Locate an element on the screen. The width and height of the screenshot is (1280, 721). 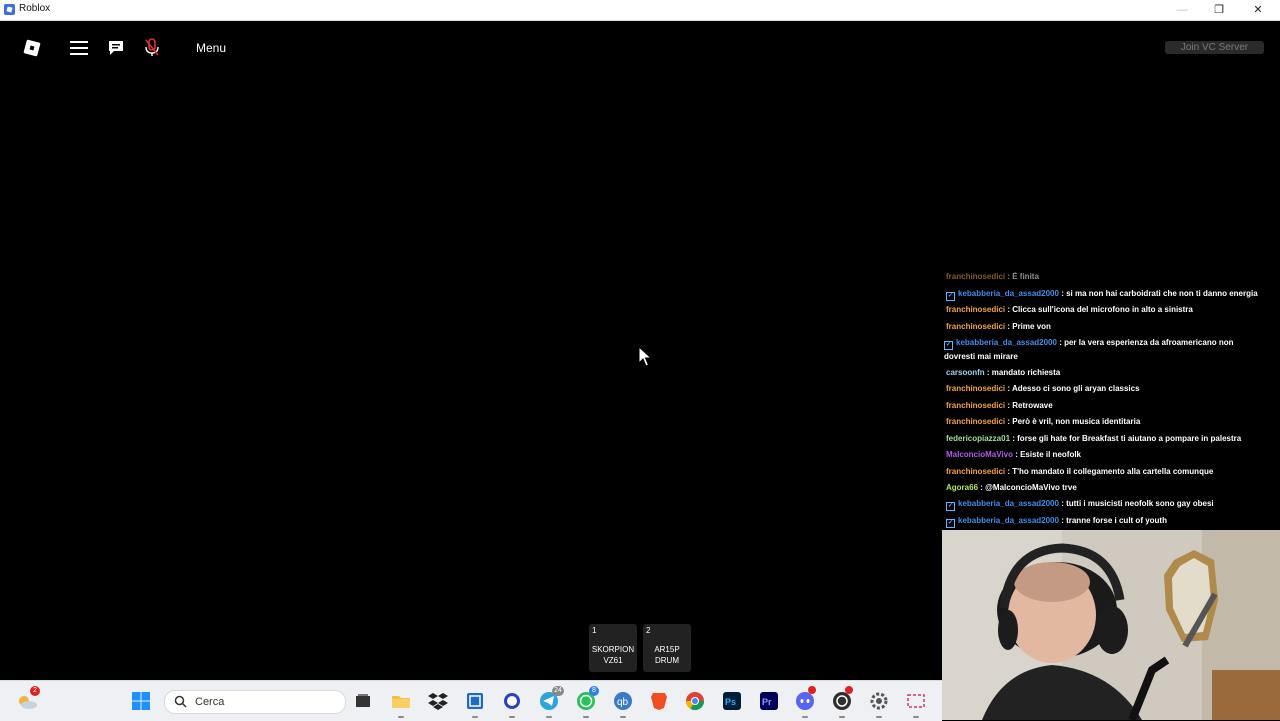
hamburger-icon is located at coordinates (79, 48).